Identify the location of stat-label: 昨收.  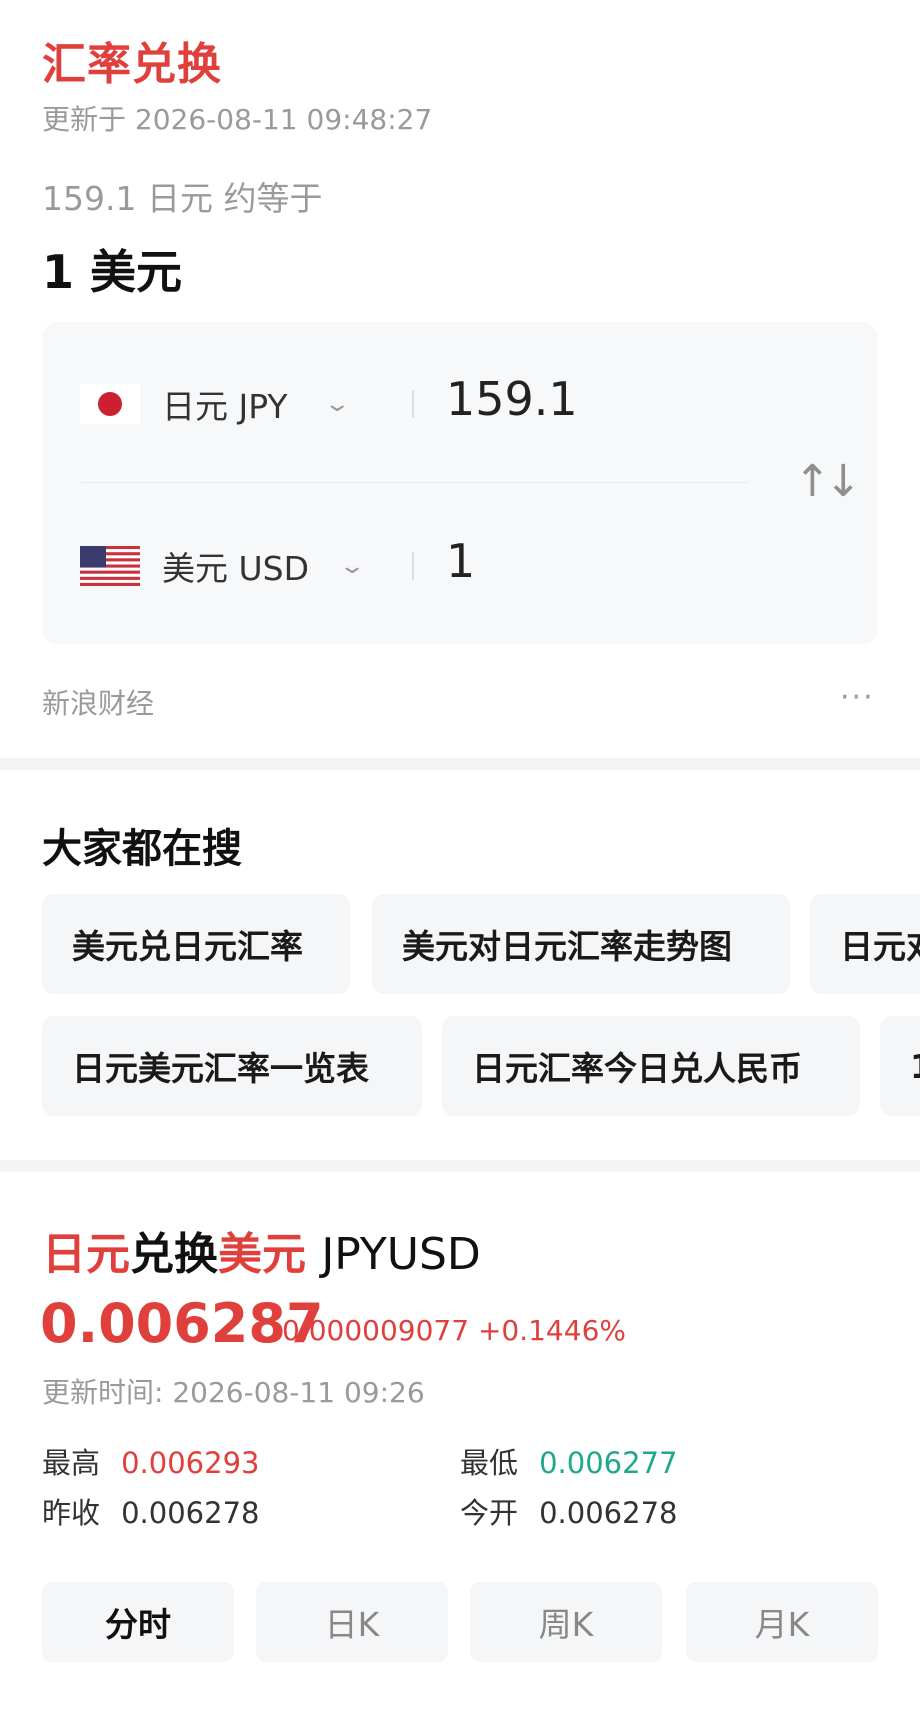
(71, 1513).